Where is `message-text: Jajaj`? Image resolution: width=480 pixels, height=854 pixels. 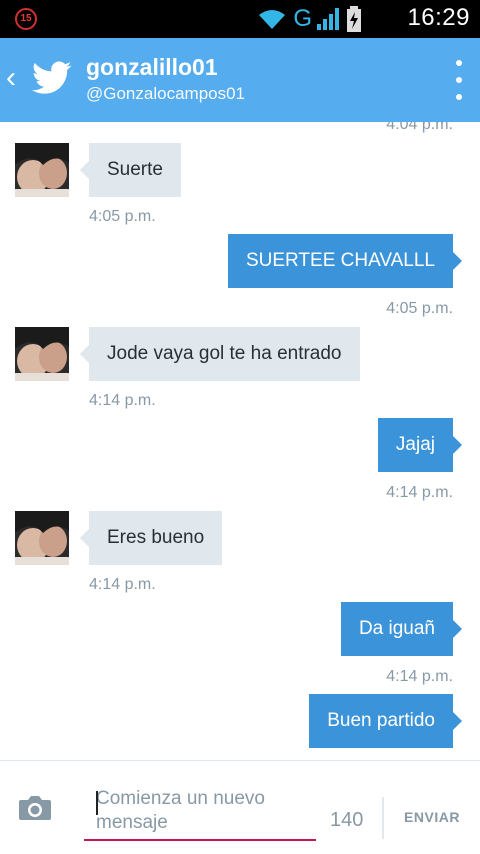
message-text: Jajaj is located at coordinates (415, 444).